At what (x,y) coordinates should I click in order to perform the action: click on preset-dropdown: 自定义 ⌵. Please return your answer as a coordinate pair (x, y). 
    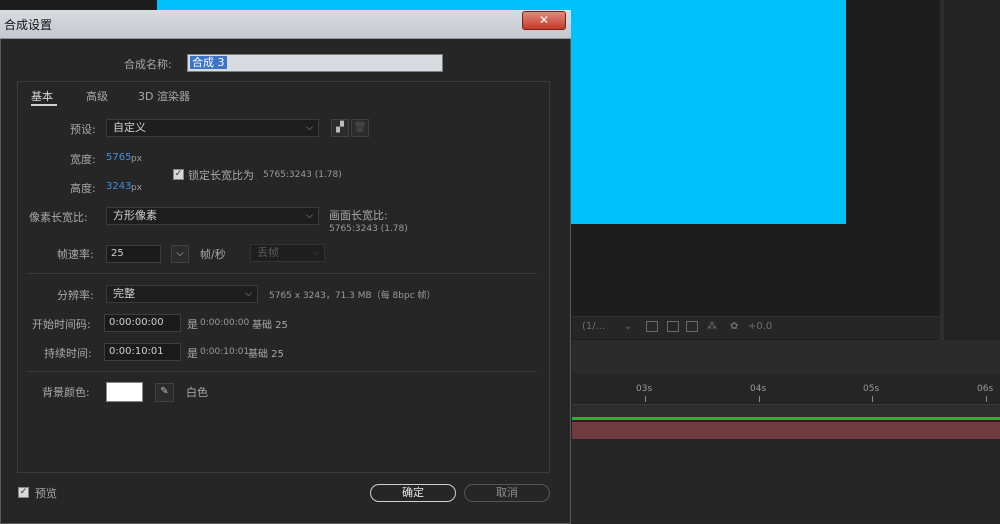
    Looking at the image, I should click on (212, 128).